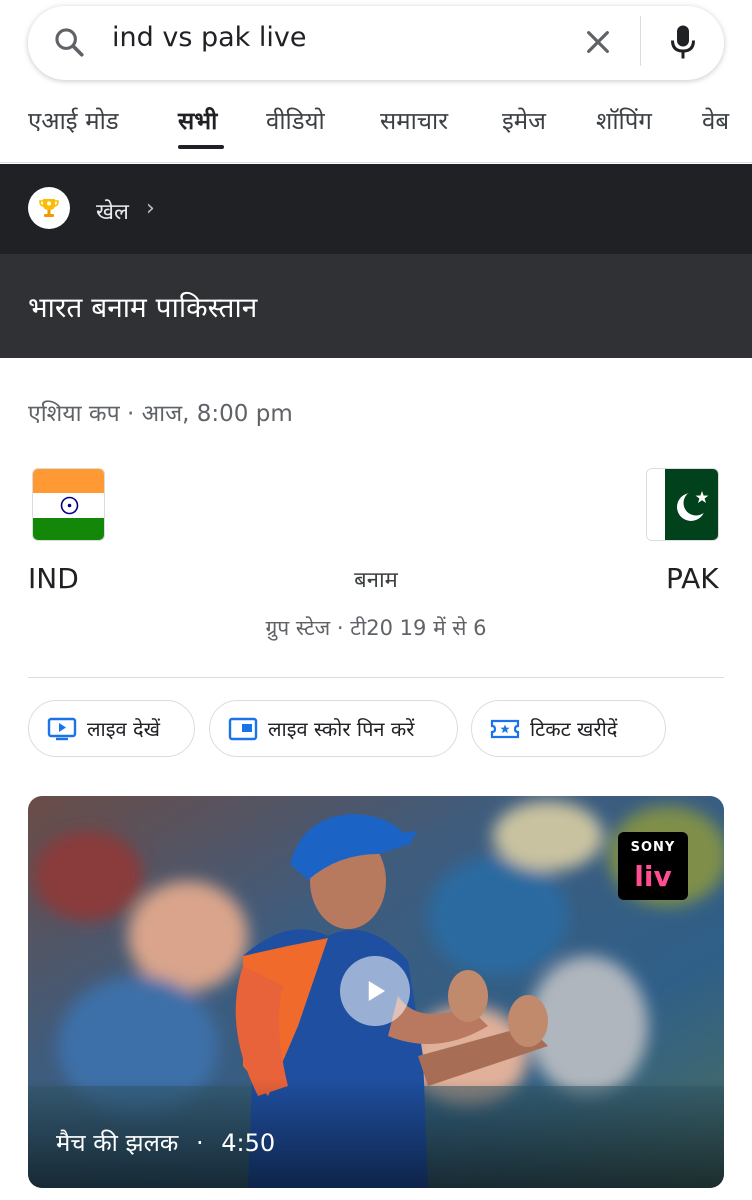 The height and width of the screenshot is (1200, 752). What do you see at coordinates (112, 212) in the screenshot?
I see `sports-label: खेल` at bounding box center [112, 212].